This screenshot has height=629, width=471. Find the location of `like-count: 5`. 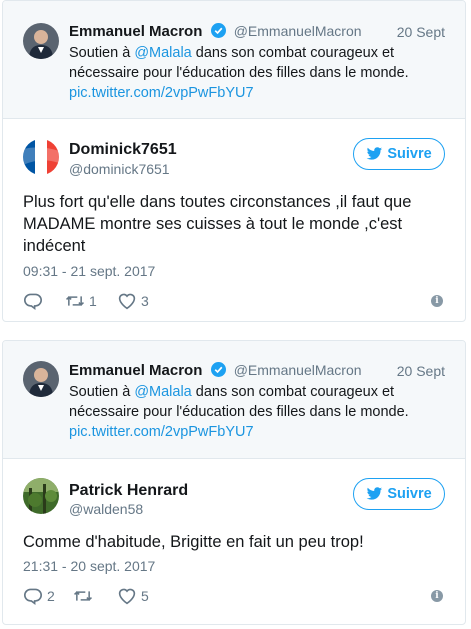

like-count: 5 is located at coordinates (145, 596).